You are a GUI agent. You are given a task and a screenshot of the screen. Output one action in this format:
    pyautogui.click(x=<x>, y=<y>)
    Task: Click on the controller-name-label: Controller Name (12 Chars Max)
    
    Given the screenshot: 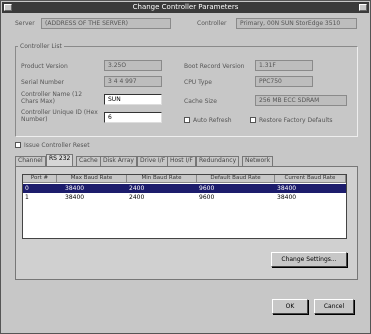 What is the action you would take?
    pyautogui.click(x=52, y=98)
    